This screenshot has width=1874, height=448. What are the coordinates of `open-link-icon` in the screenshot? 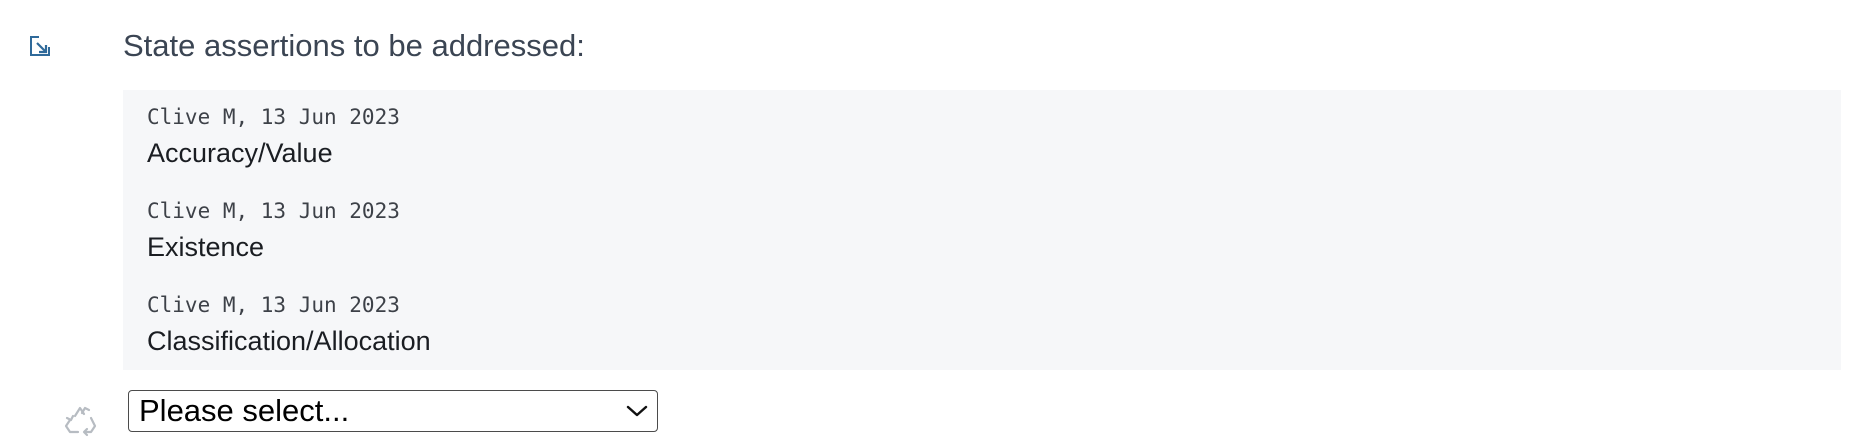 It's located at (40, 46).